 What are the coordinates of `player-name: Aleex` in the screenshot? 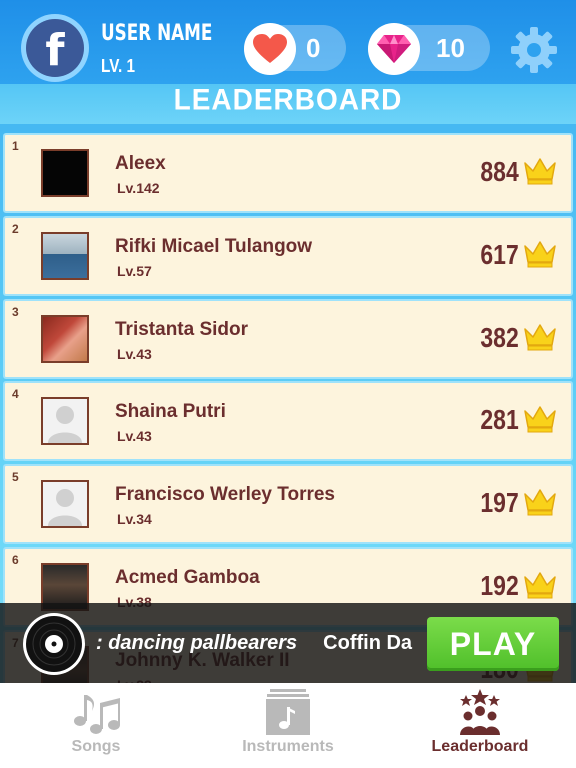 It's located at (140, 163).